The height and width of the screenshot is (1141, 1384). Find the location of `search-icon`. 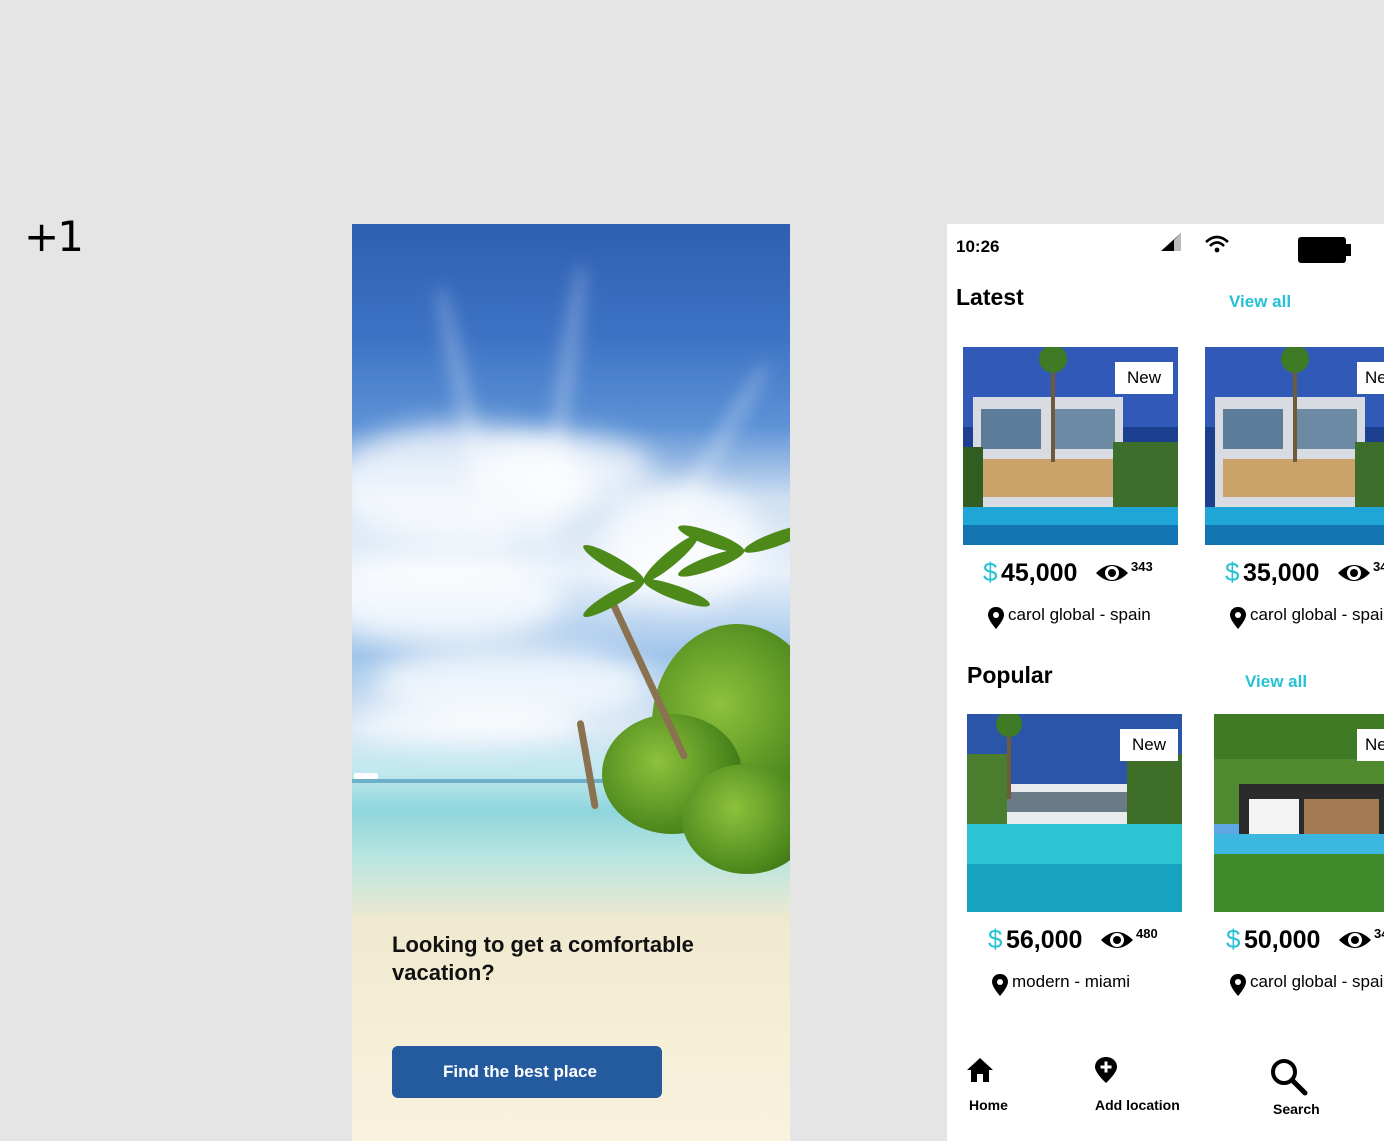

search-icon is located at coordinates (1289, 1077).